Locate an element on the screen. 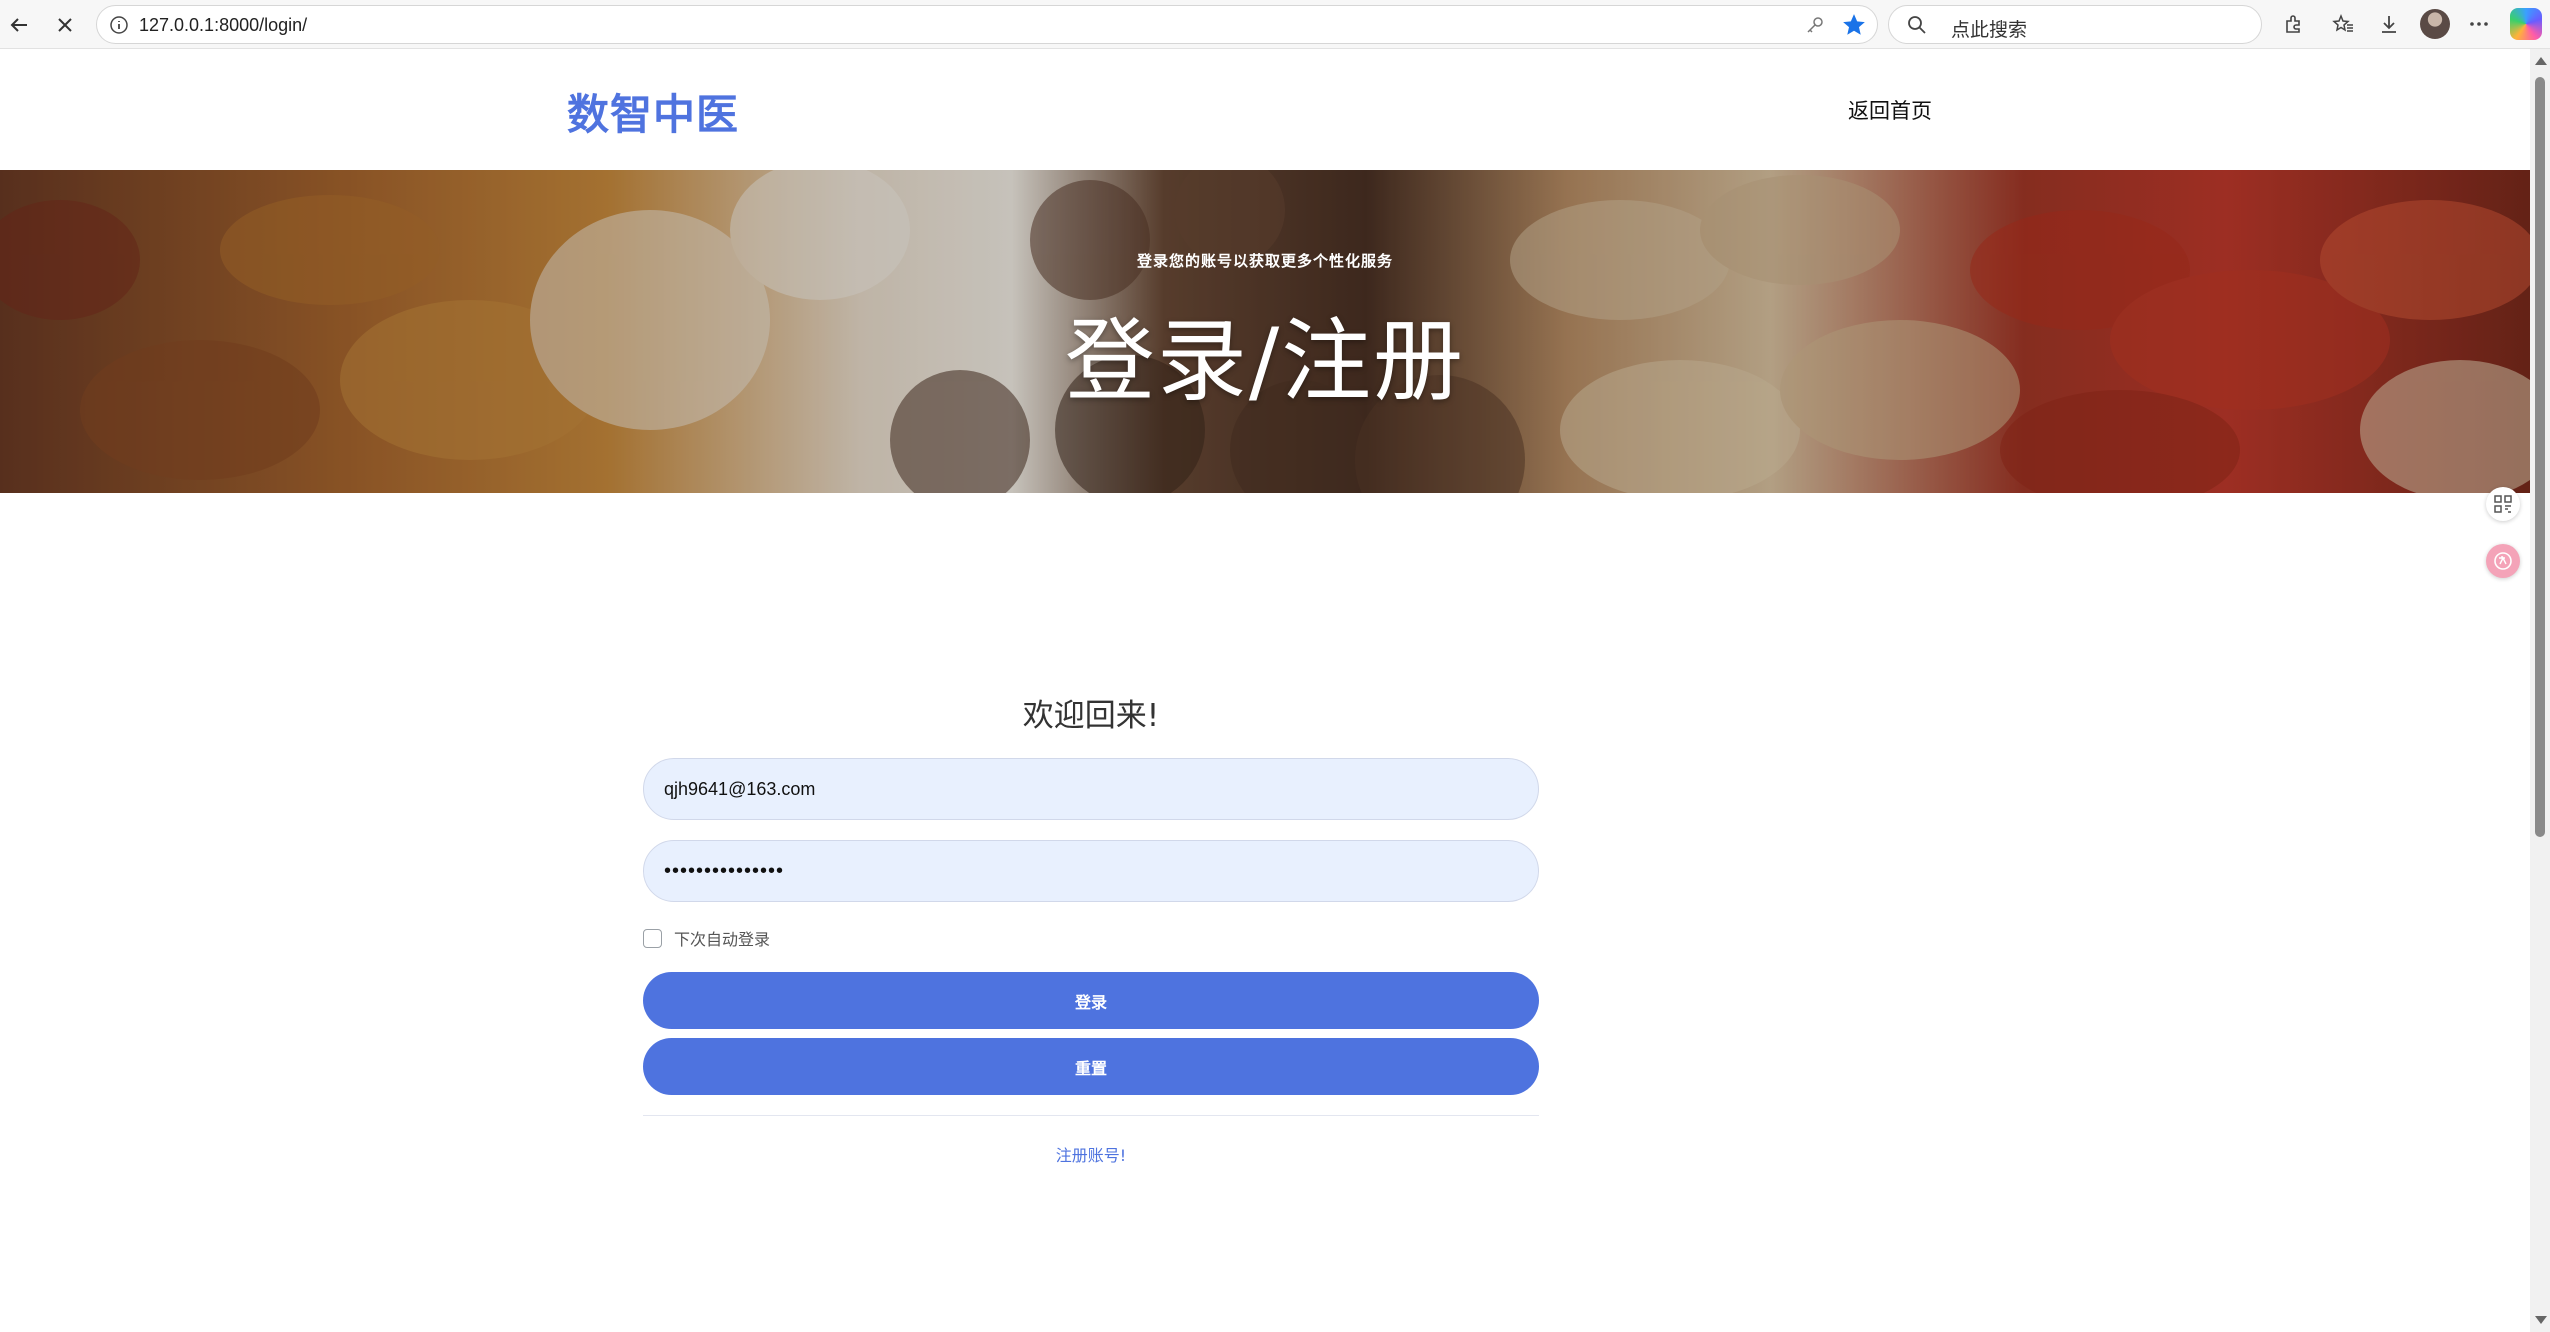 The image size is (2550, 1332). browser-toolbar: 127.0.0.1:8000/login/ 点此搜索 is located at coordinates (1275, 24).